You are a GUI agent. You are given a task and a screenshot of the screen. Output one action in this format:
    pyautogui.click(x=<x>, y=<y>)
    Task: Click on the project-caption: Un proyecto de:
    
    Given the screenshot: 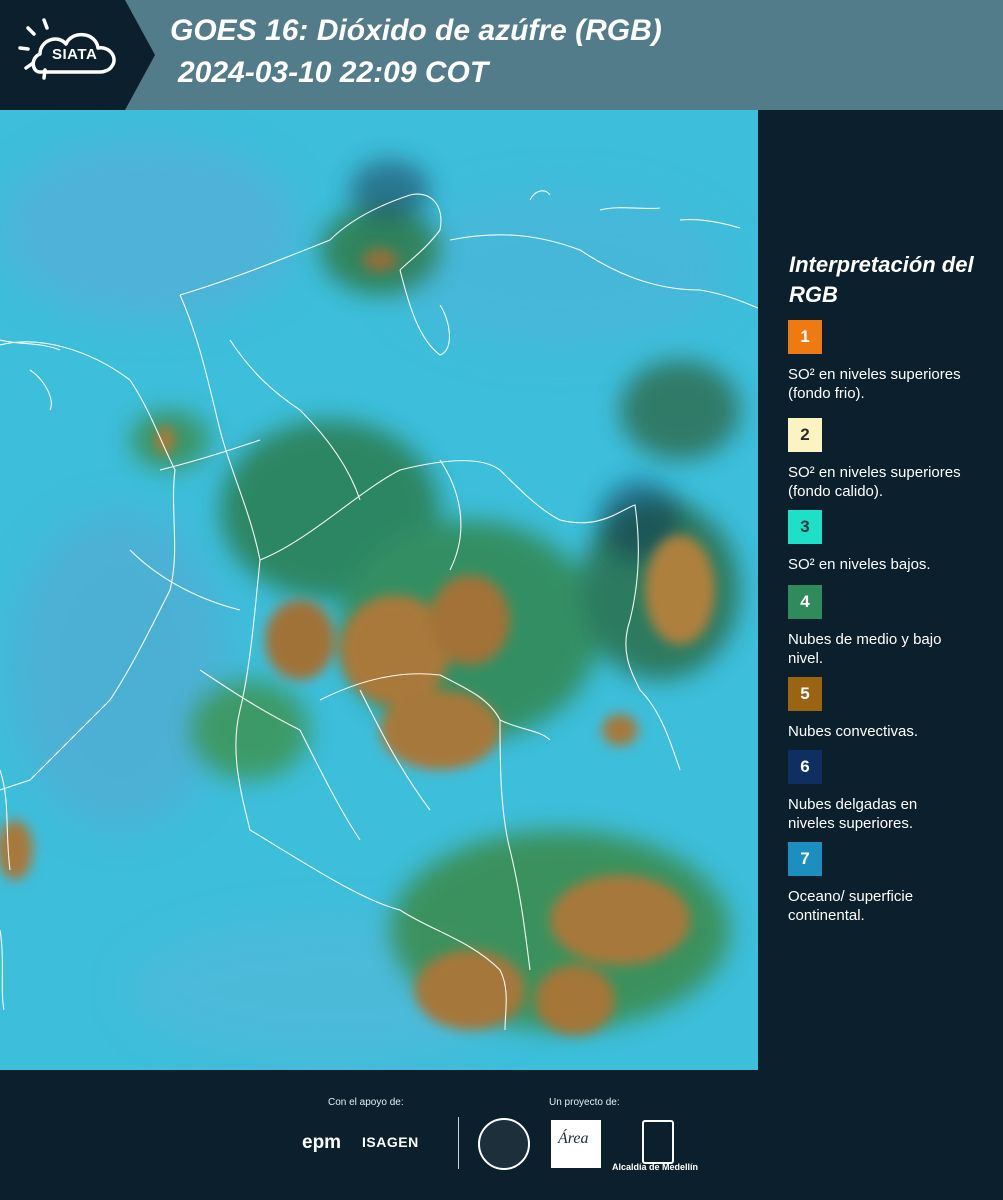 What is the action you would take?
    pyautogui.click(x=584, y=1102)
    